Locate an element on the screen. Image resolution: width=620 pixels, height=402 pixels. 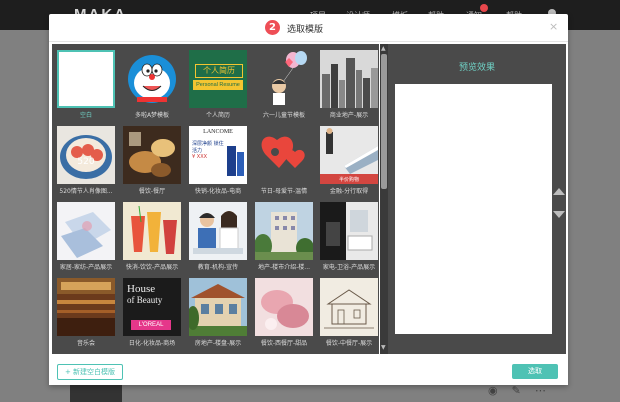
page-up-icon is located at coordinates (559, 191).